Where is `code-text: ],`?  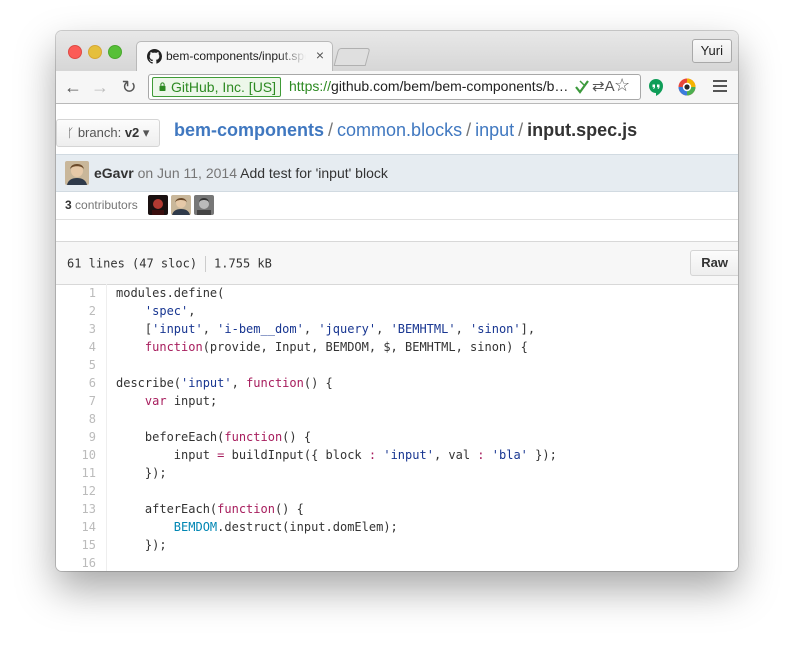 code-text: ], is located at coordinates (528, 329).